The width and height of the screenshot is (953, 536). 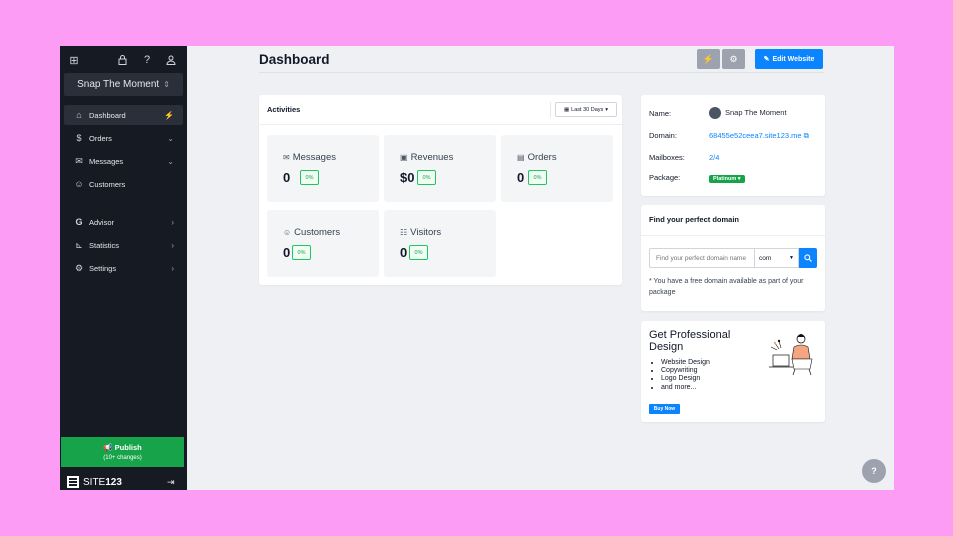 What do you see at coordinates (685, 363) in the screenshot?
I see `list-item: Website Design` at bounding box center [685, 363].